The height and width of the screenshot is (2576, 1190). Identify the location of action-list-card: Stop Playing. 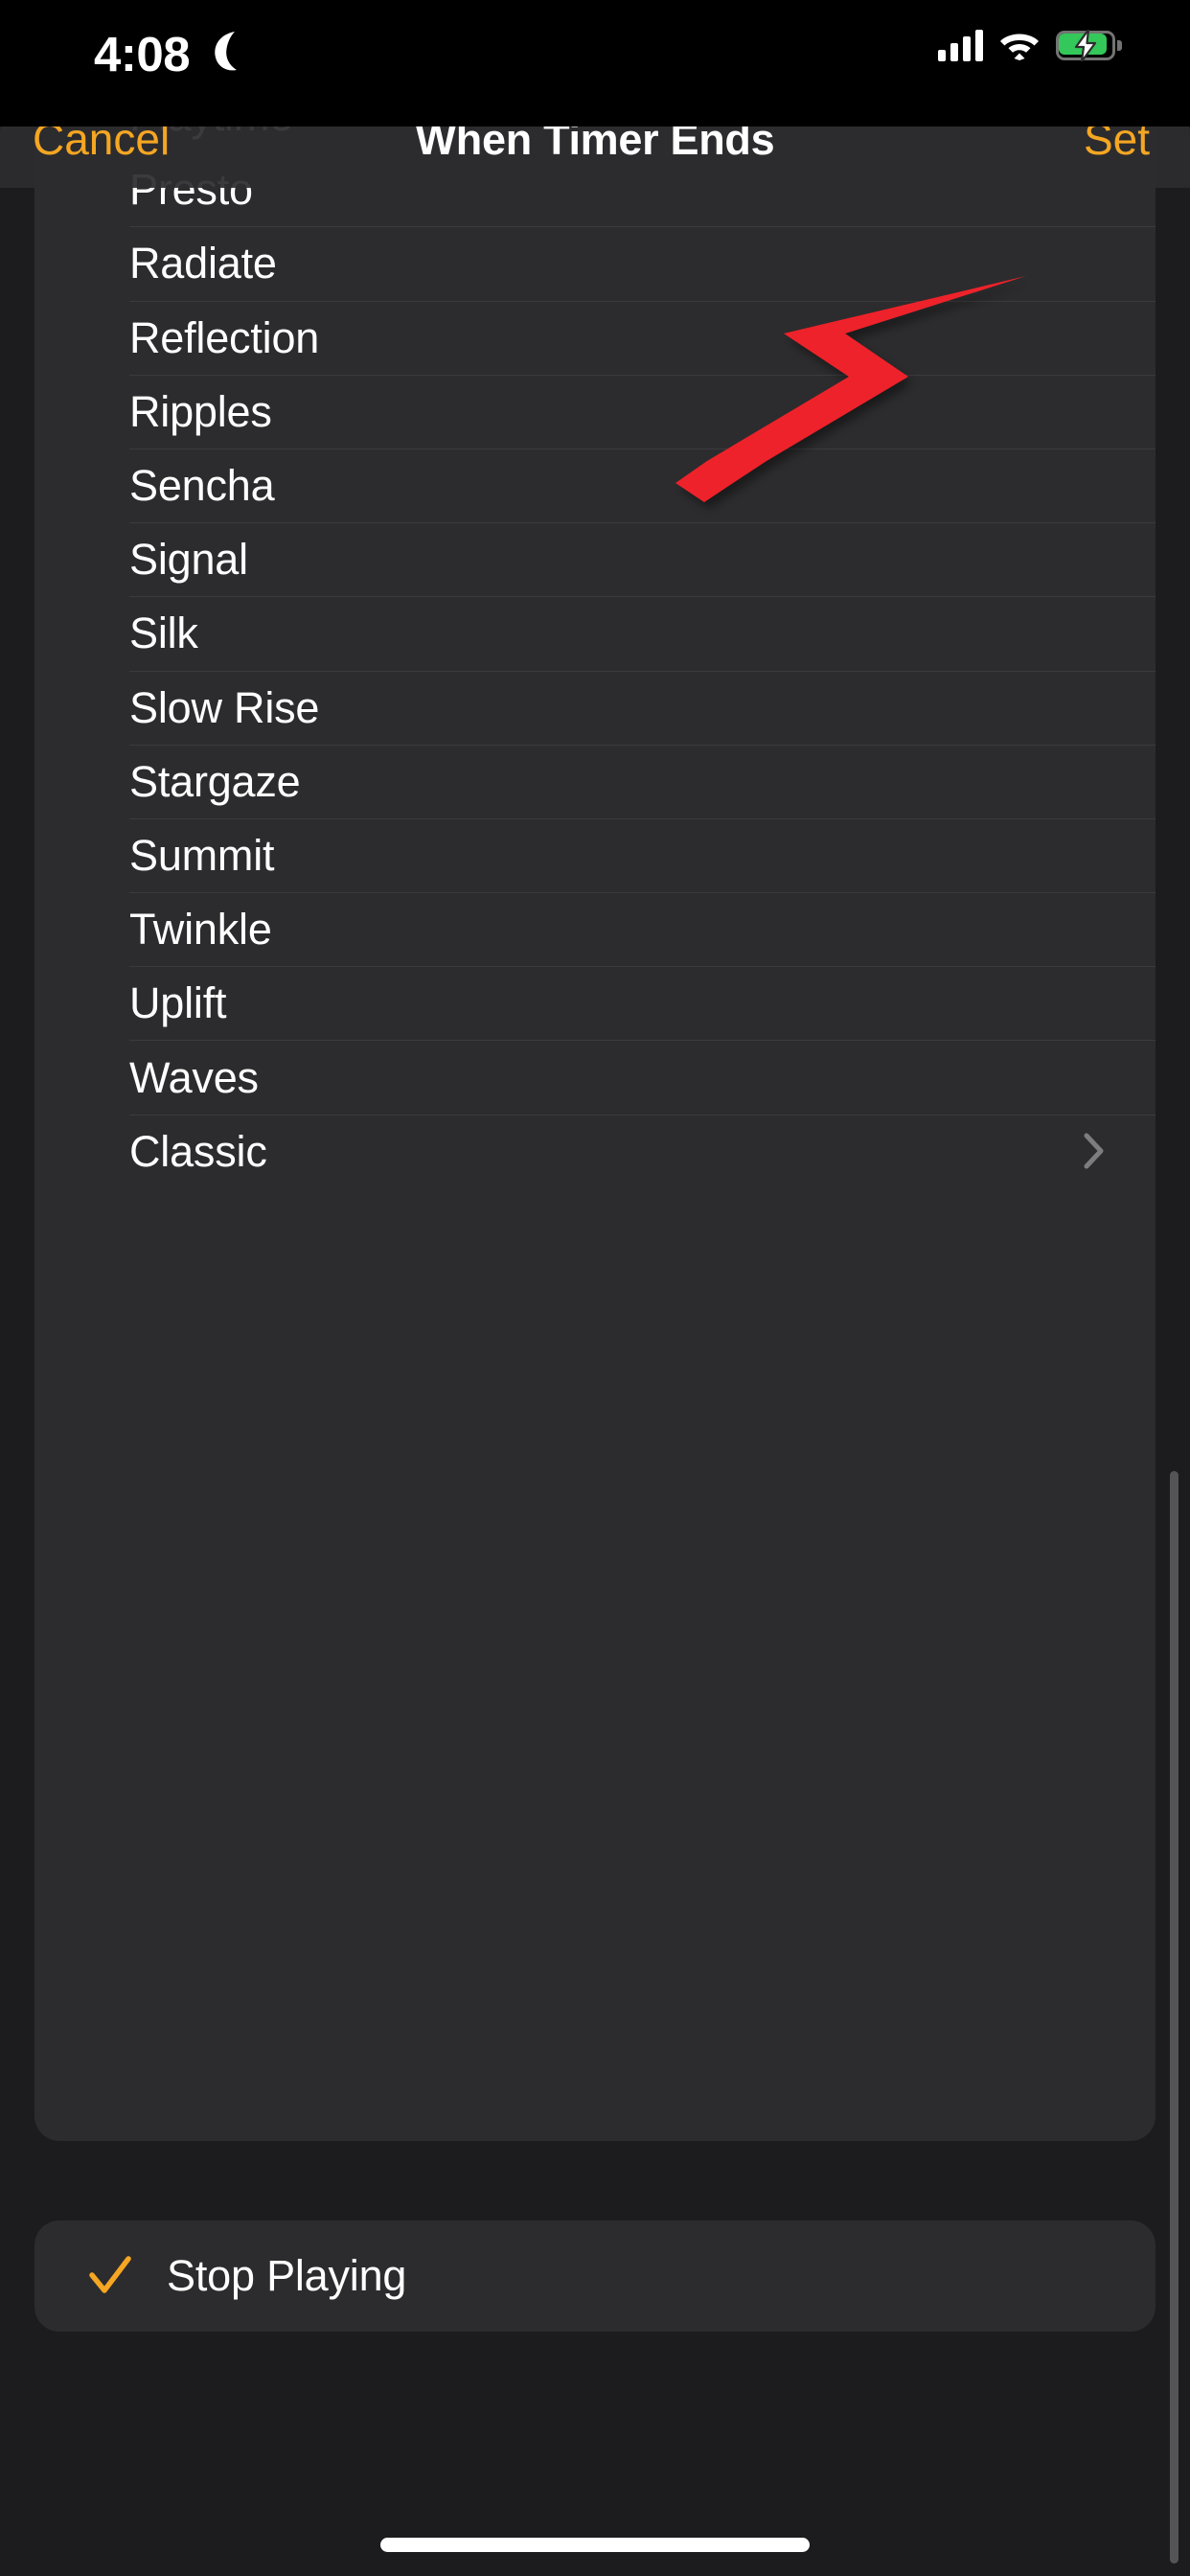
(595, 2276).